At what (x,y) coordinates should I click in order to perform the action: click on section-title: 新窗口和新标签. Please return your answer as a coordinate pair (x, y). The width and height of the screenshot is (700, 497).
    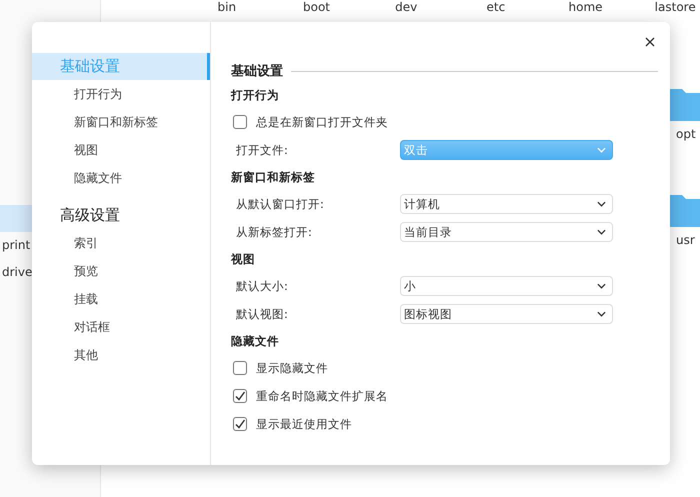
    Looking at the image, I should click on (273, 177).